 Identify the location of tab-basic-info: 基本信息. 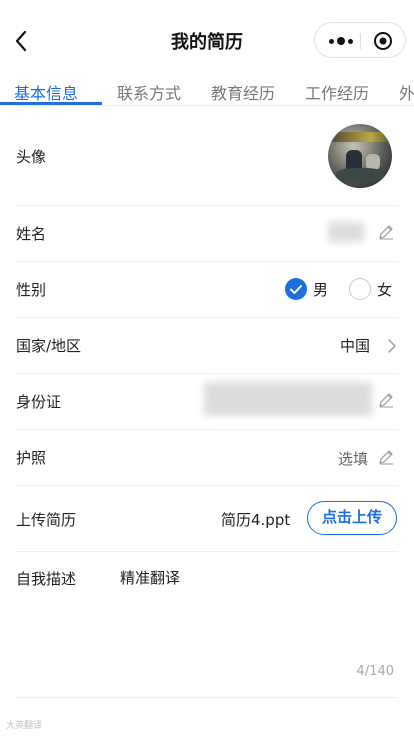
(46, 92).